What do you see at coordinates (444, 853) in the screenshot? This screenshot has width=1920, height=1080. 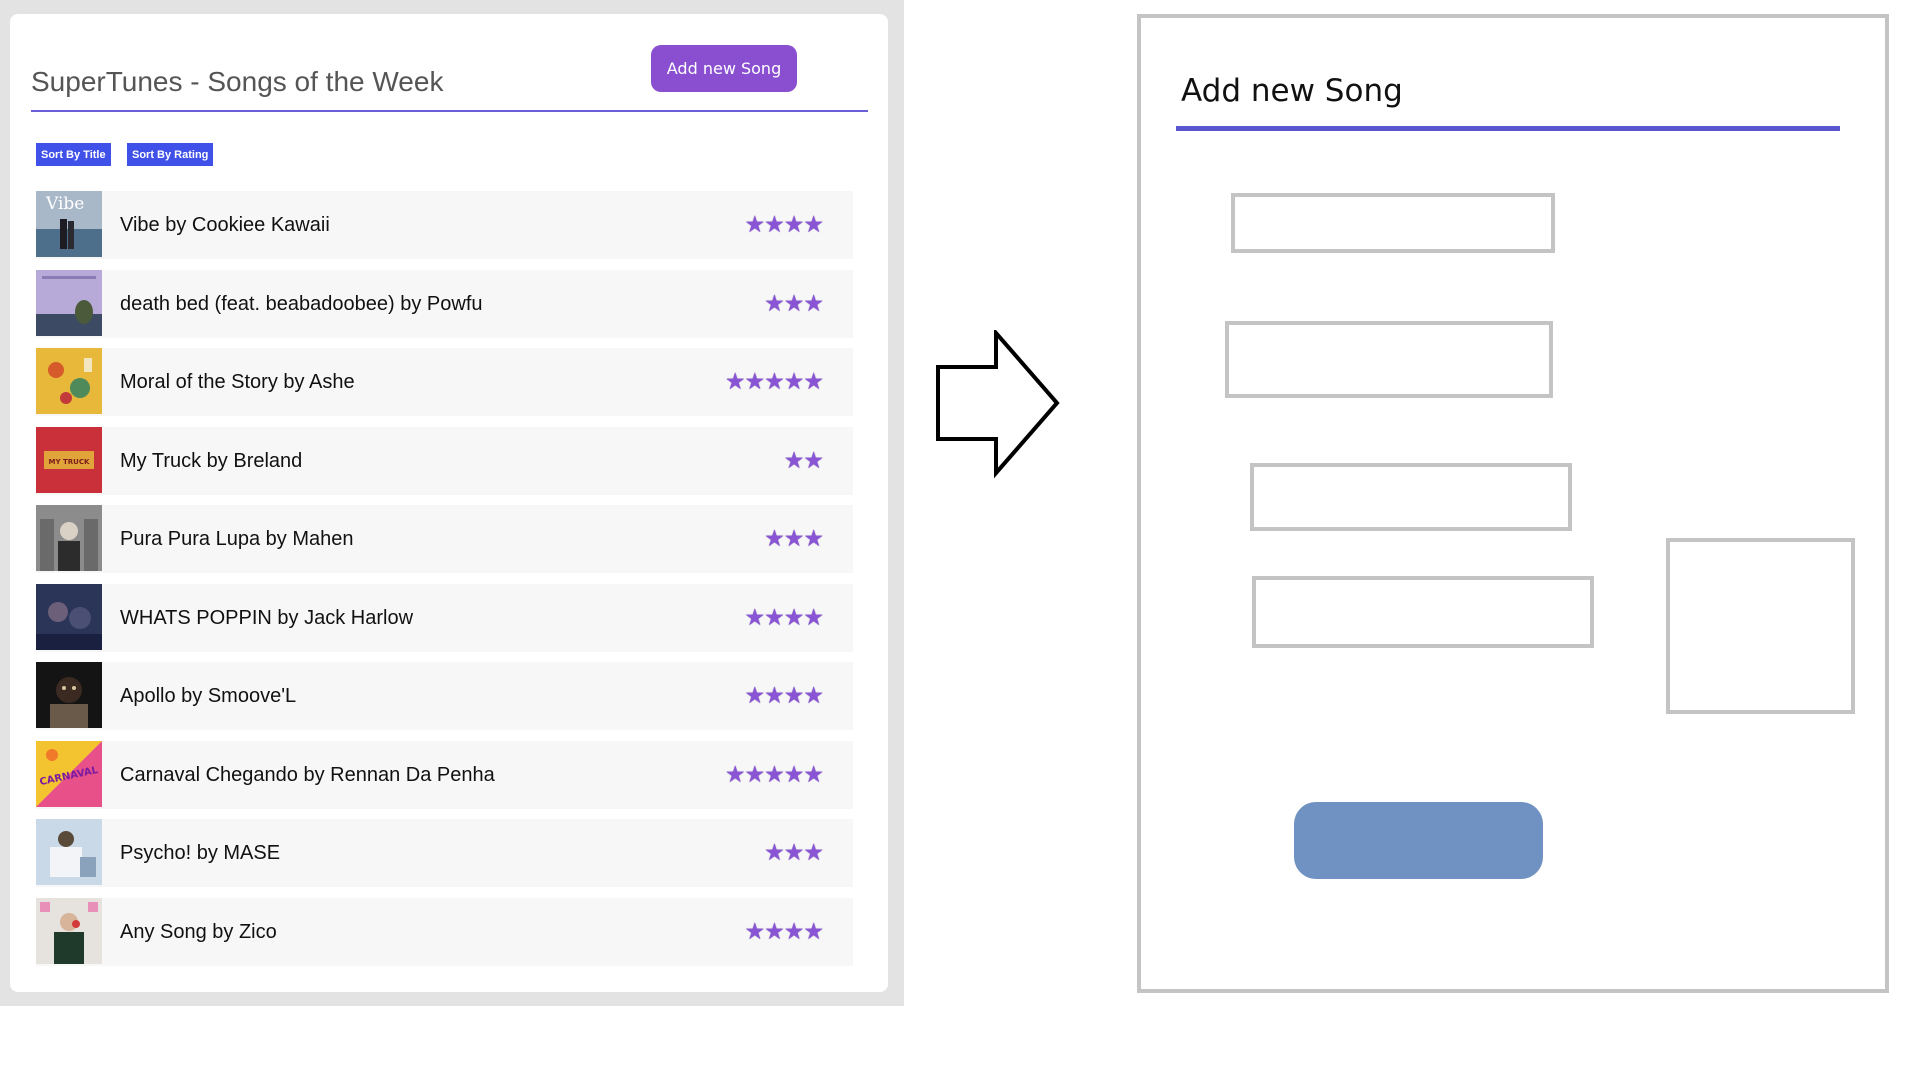 I see `song-row: Psycho! by MASE ★★★` at bounding box center [444, 853].